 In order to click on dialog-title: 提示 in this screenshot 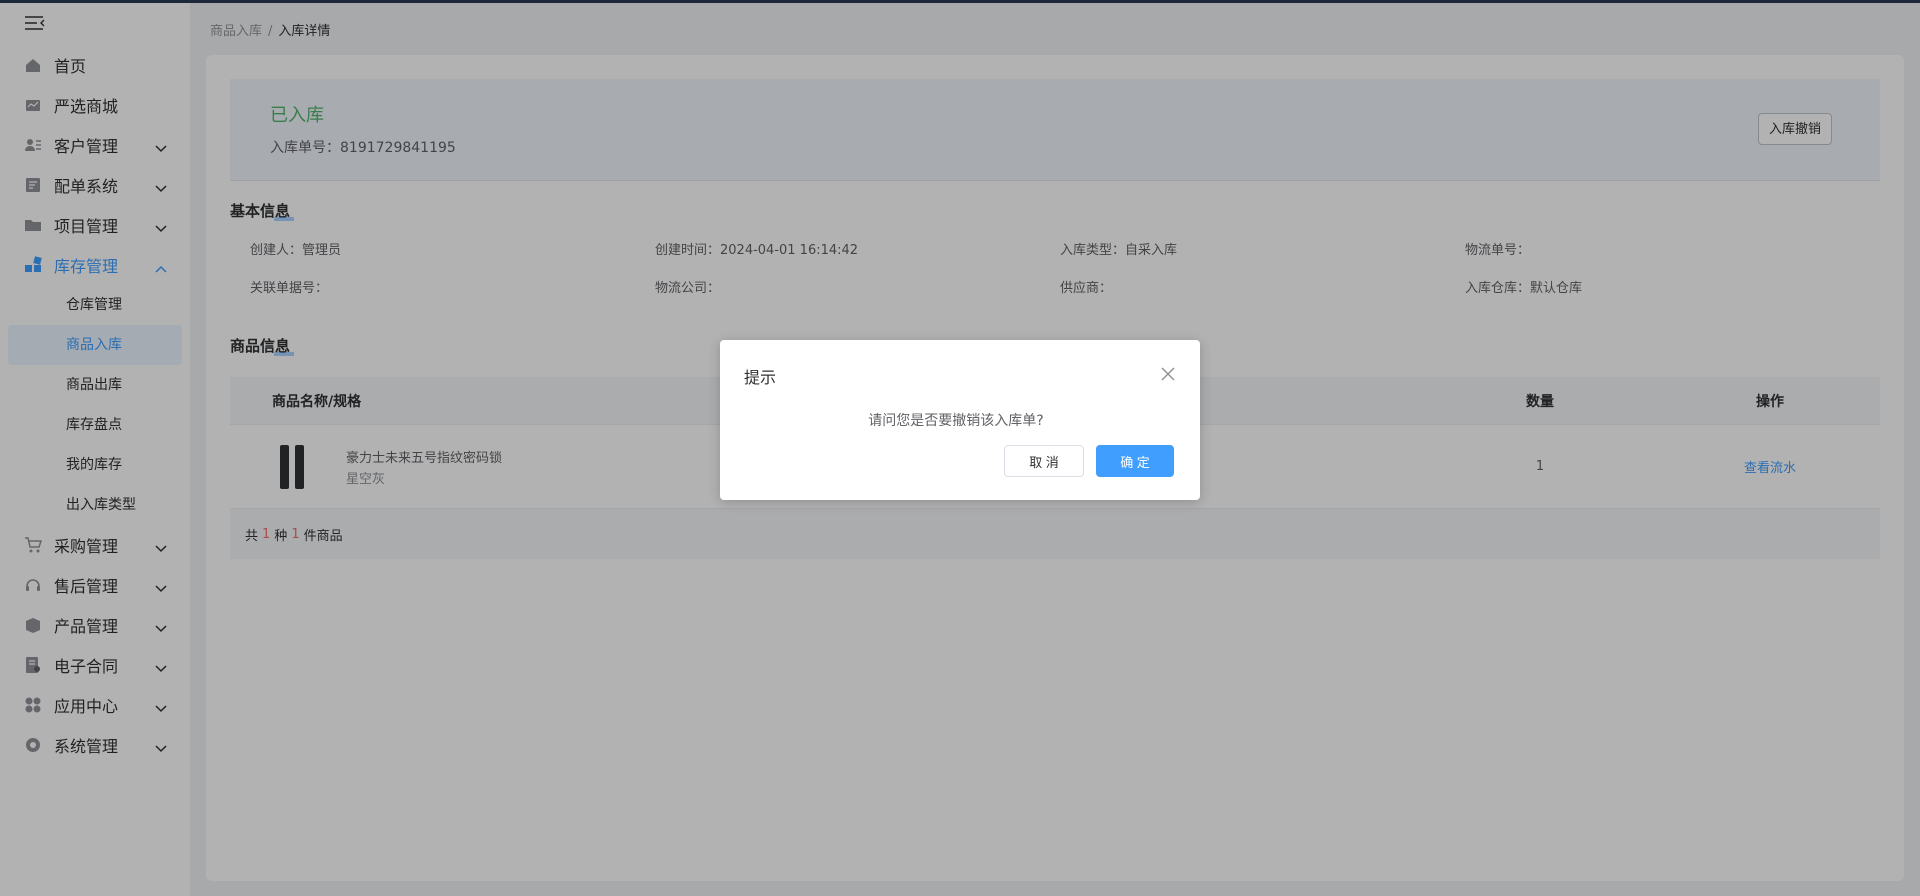, I will do `click(760, 377)`.